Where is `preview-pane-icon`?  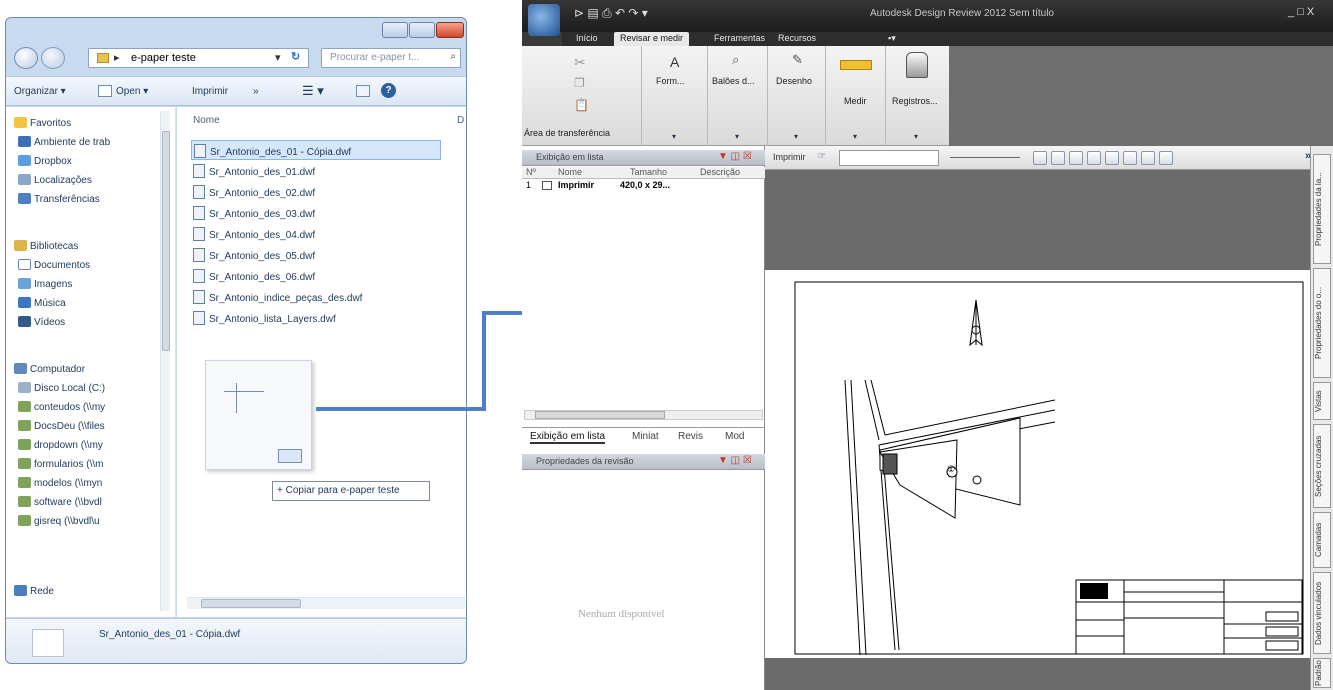 preview-pane-icon is located at coordinates (363, 91).